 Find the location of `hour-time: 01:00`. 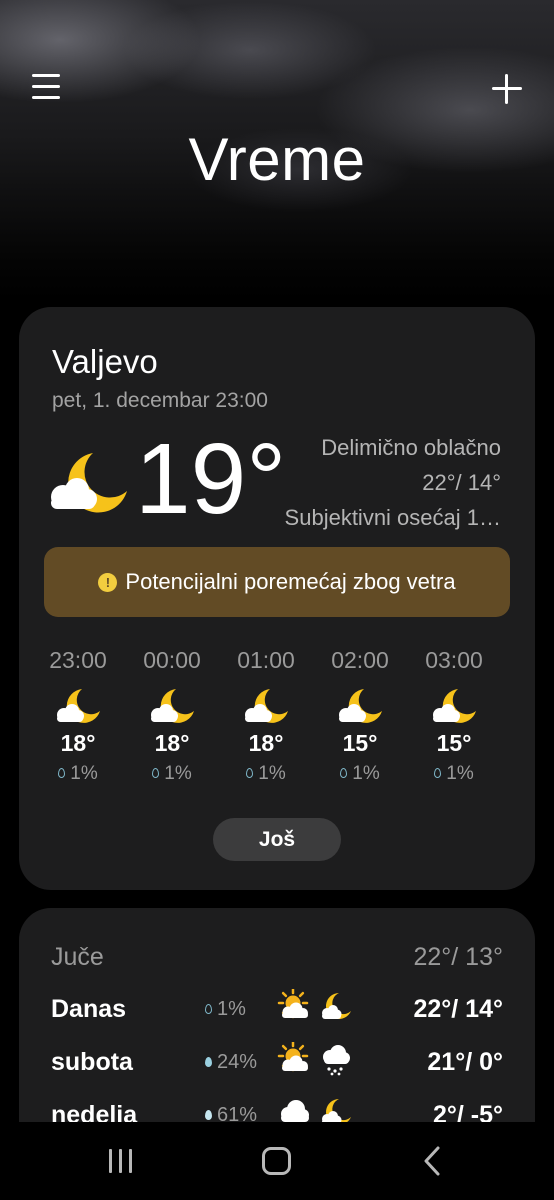

hour-time: 01:00 is located at coordinates (266, 660).